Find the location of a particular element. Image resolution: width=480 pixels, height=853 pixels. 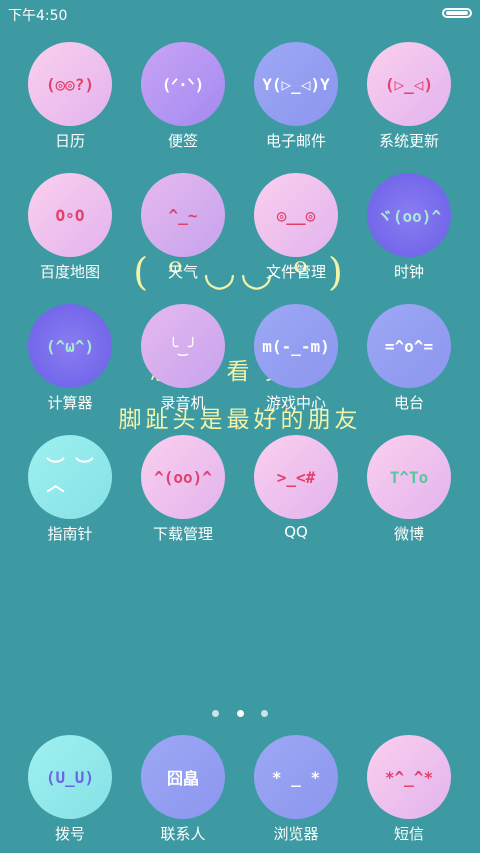

app-label: 联系人 is located at coordinates (183, 834).